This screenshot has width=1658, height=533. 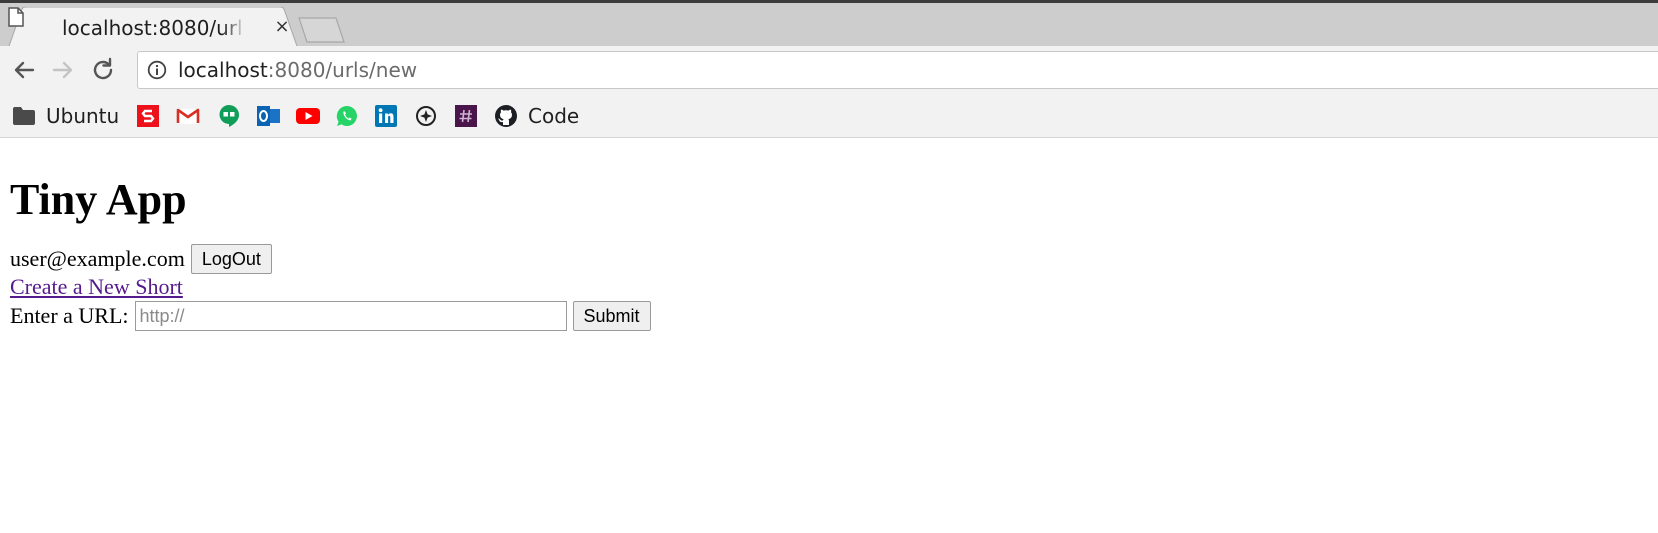 I want to click on bookmark-hangouts, so click(x=229, y=116).